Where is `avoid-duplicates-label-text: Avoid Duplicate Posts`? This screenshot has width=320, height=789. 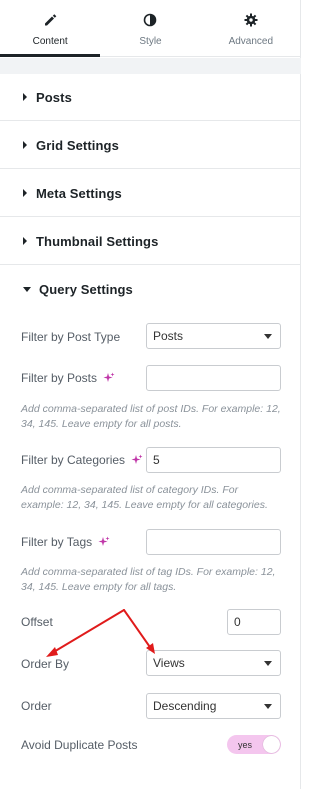 avoid-duplicates-label-text: Avoid Duplicate Posts is located at coordinates (79, 745).